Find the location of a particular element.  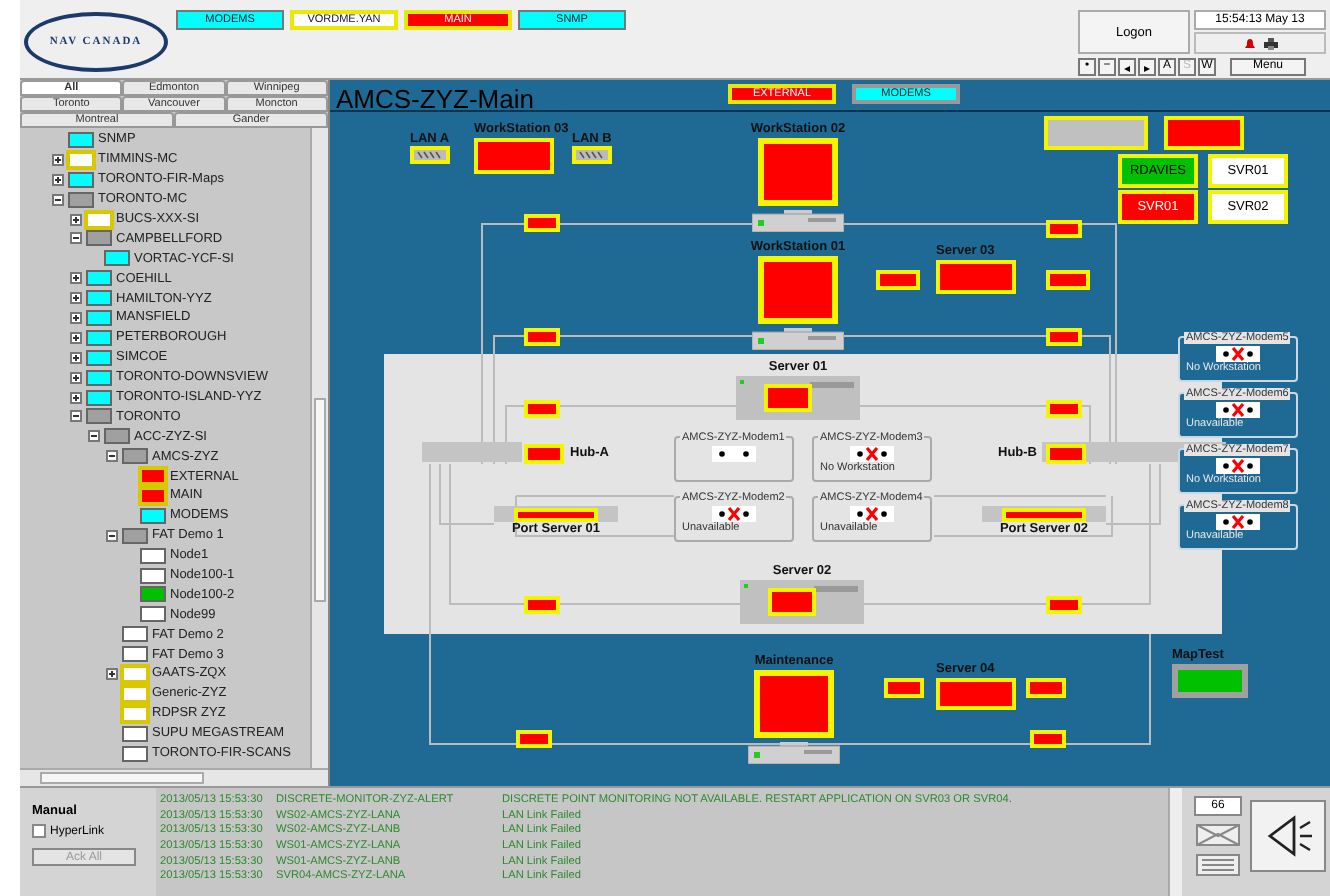

speaker-icon is located at coordinates (1288, 836).